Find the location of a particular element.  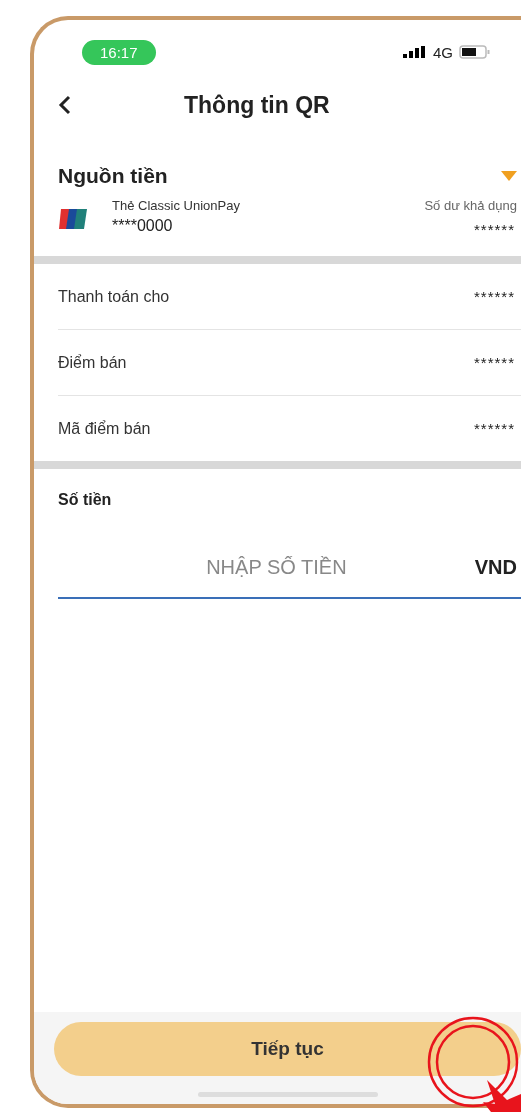

continue-button: Tiếp tục is located at coordinates (287, 1049).